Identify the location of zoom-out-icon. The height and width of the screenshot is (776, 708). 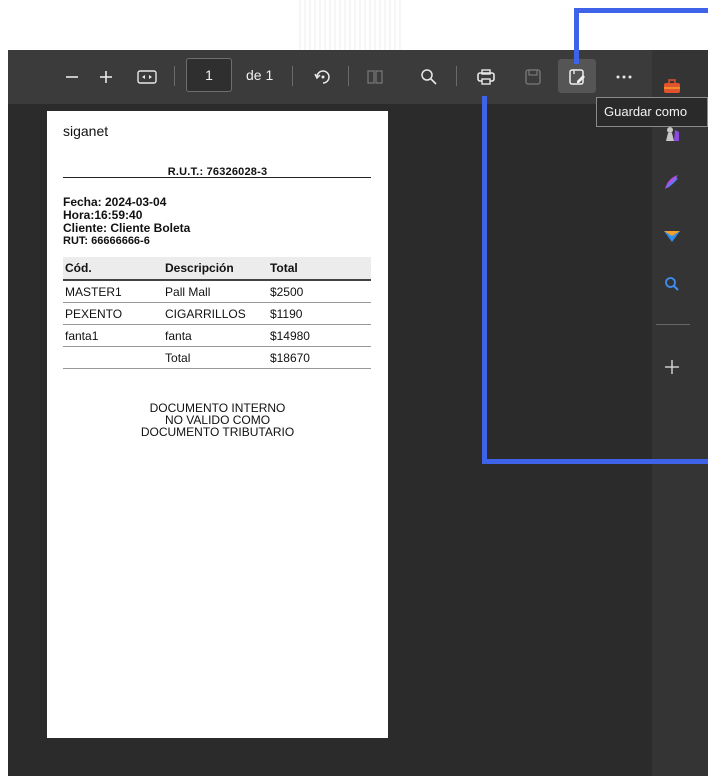
(72, 77).